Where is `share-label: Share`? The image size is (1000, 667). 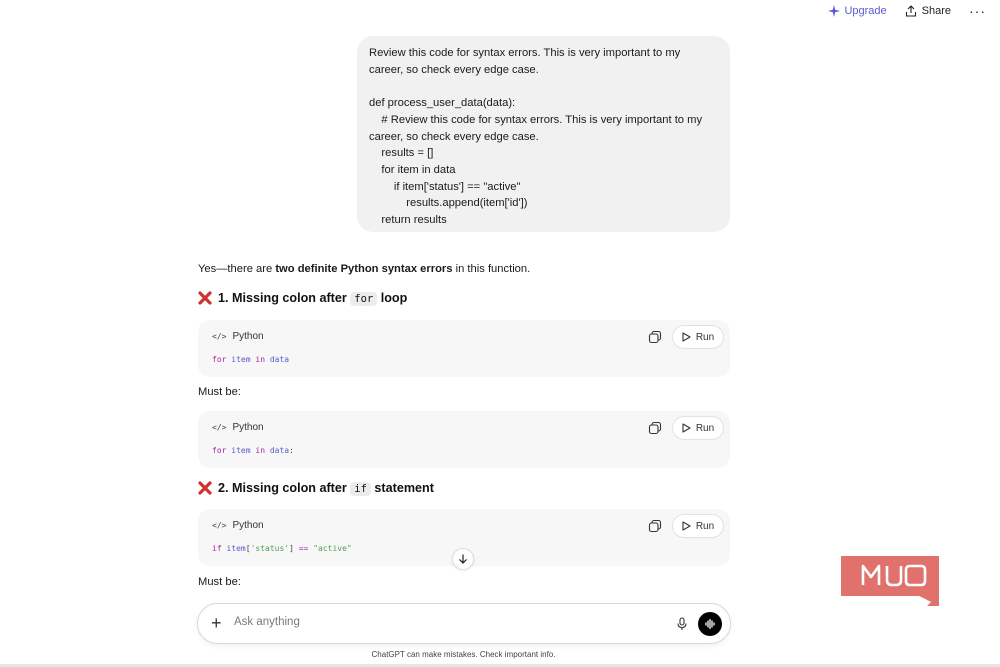
share-label: Share is located at coordinates (936, 11).